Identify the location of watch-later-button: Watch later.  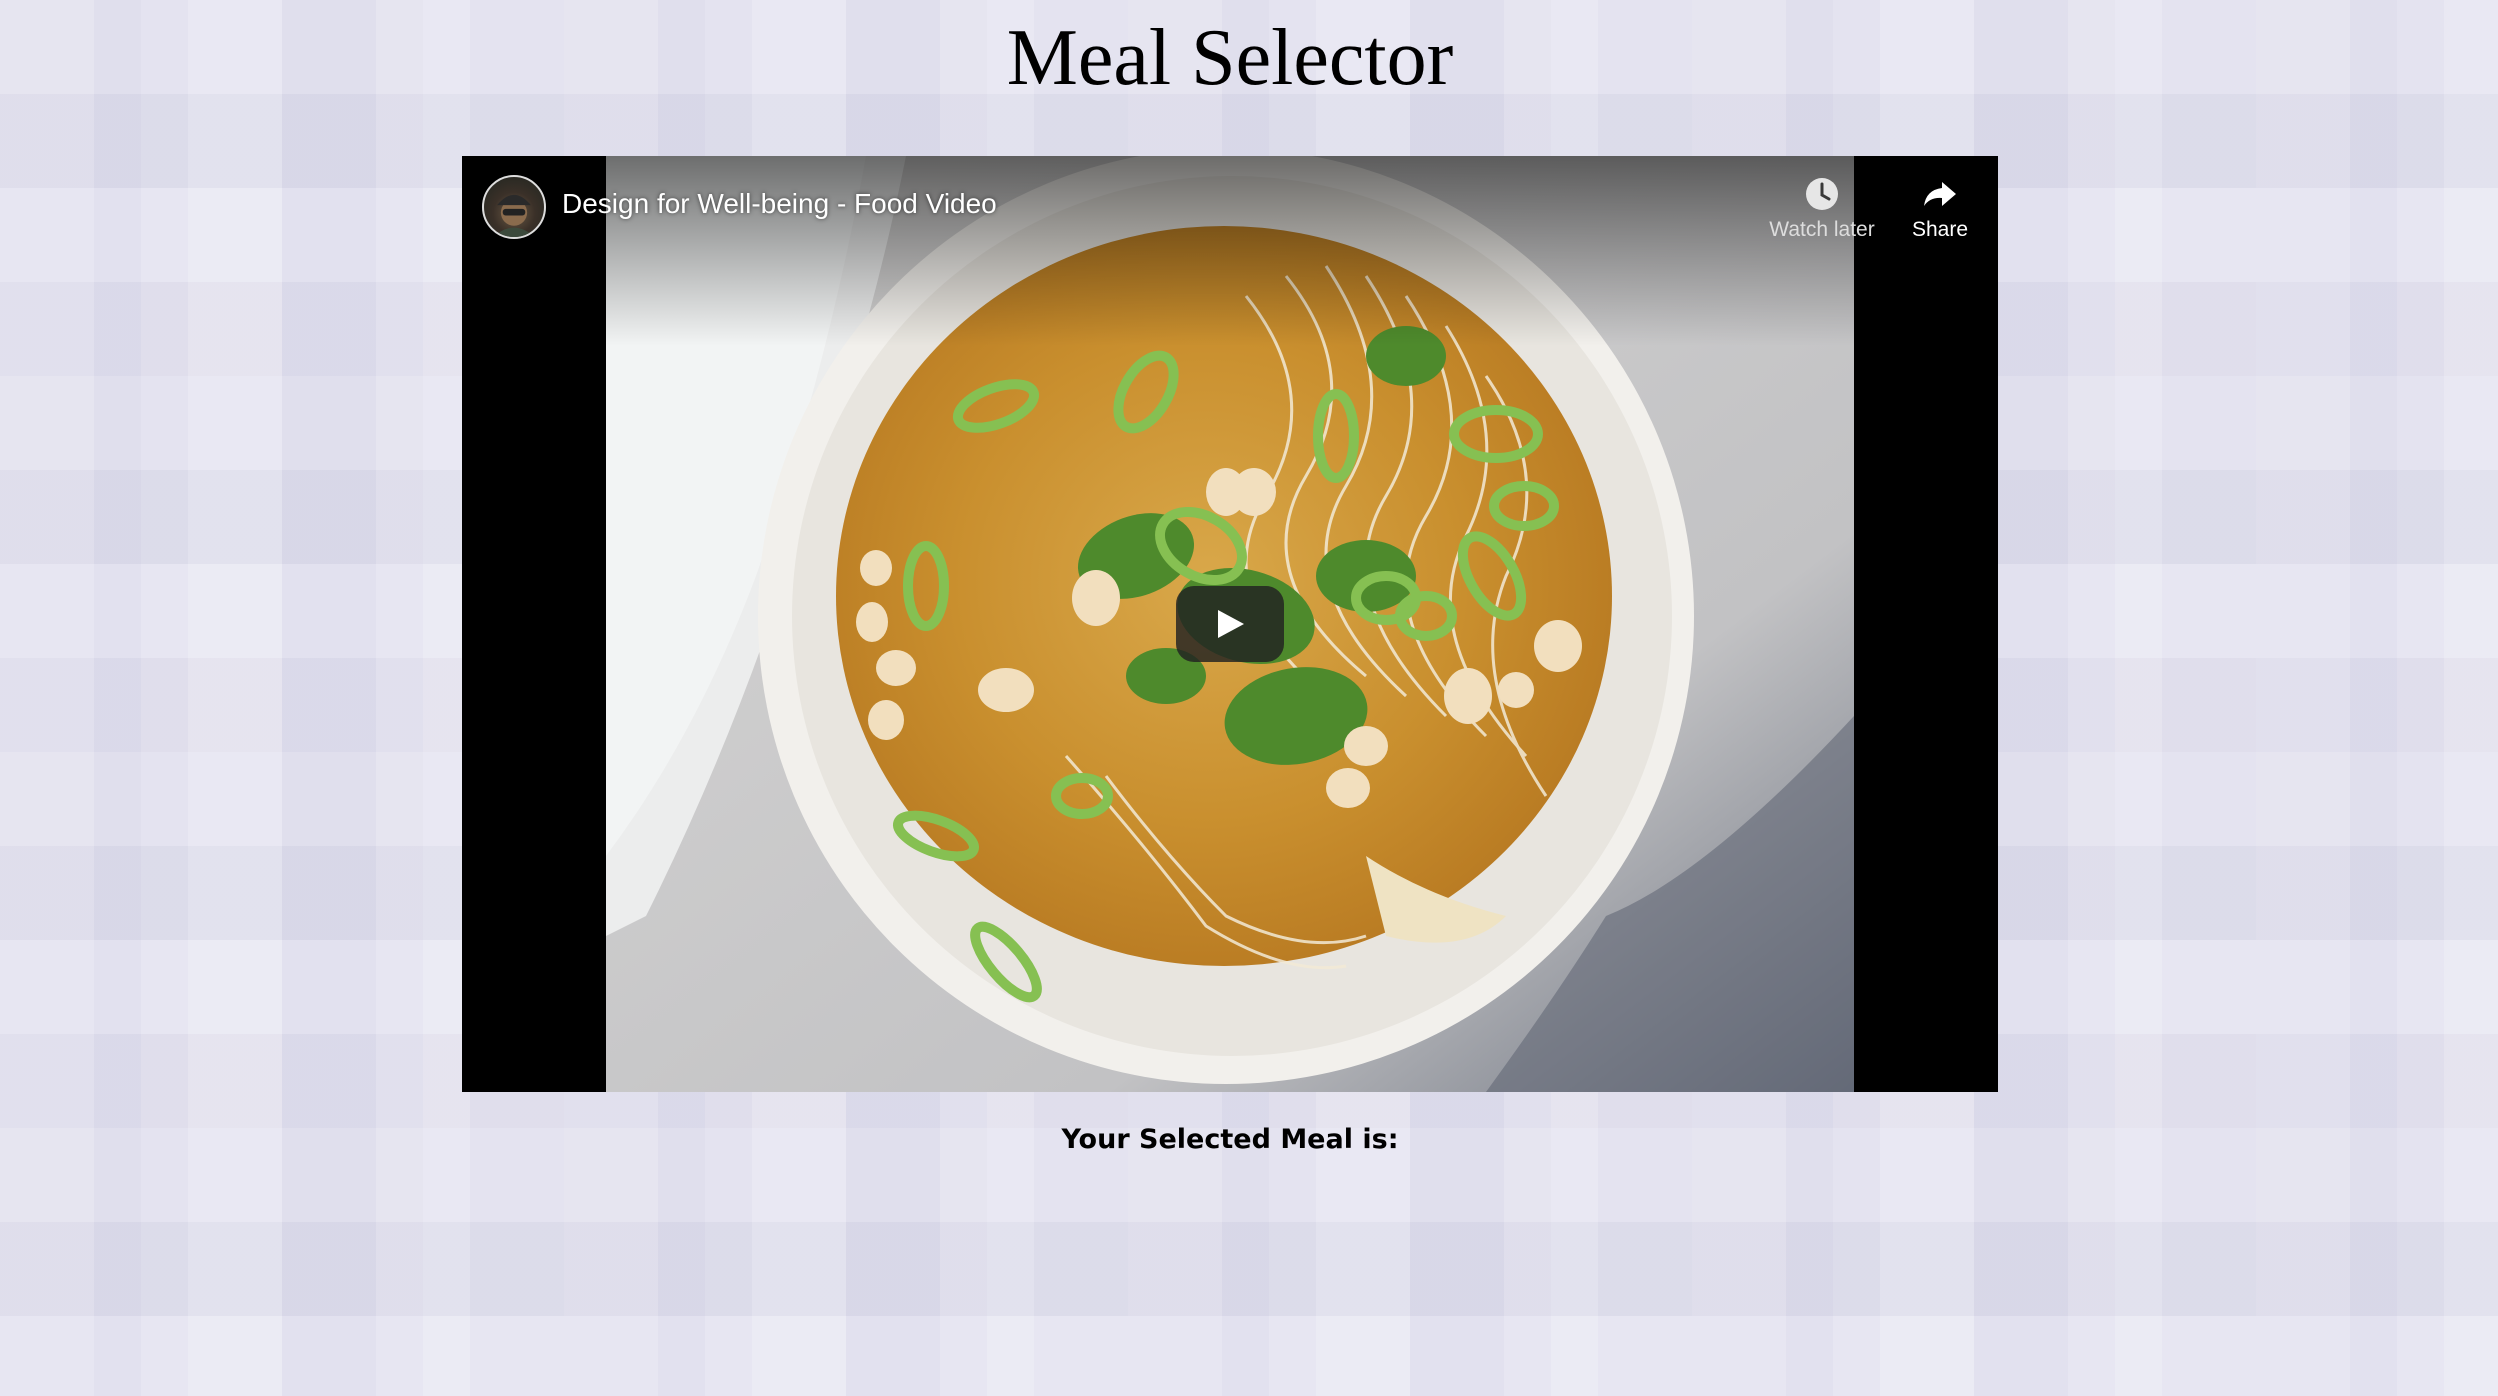
(1822, 208).